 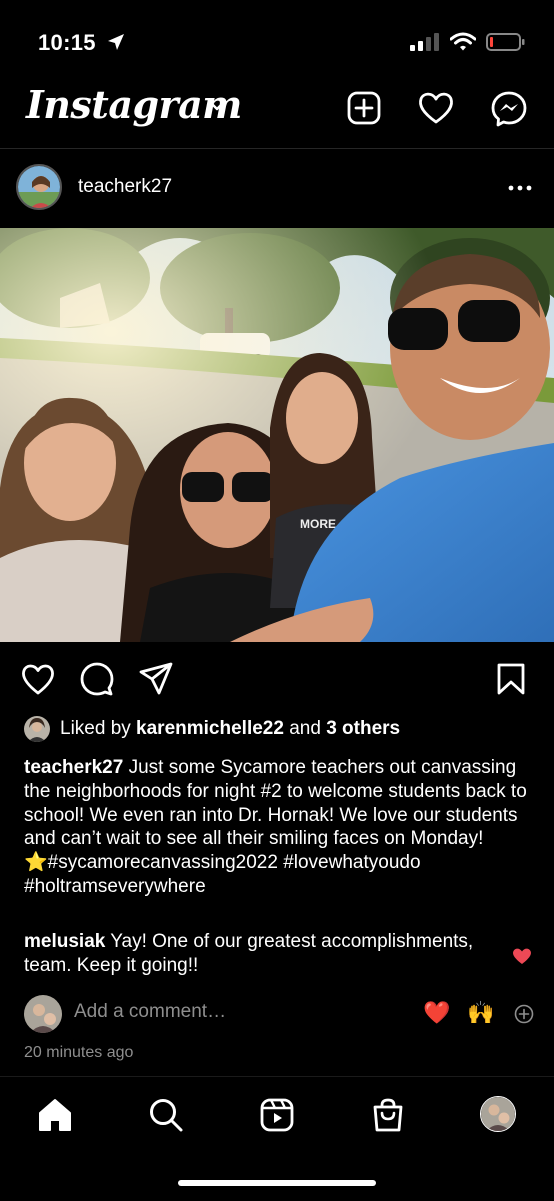 I want to click on star-emoji: ⭐️, so click(x=36, y=863).